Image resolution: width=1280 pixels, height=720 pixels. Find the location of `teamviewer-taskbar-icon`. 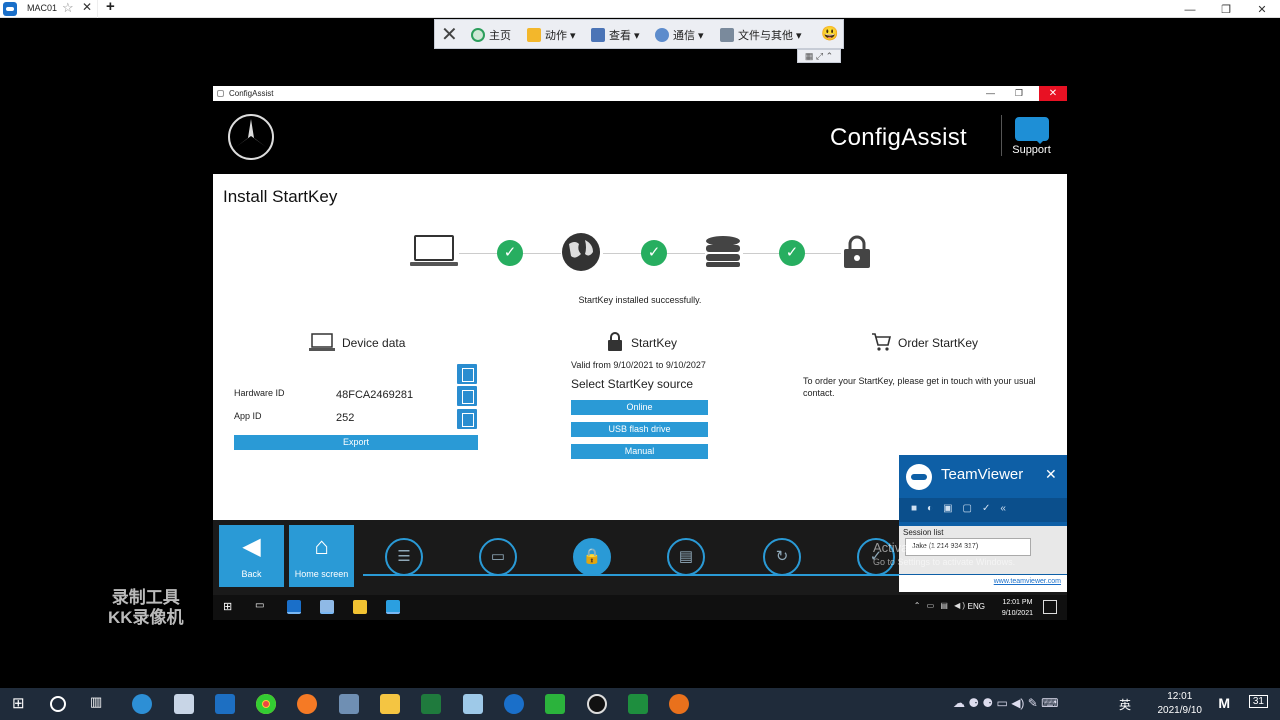

teamviewer-taskbar-icon is located at coordinates (294, 607).